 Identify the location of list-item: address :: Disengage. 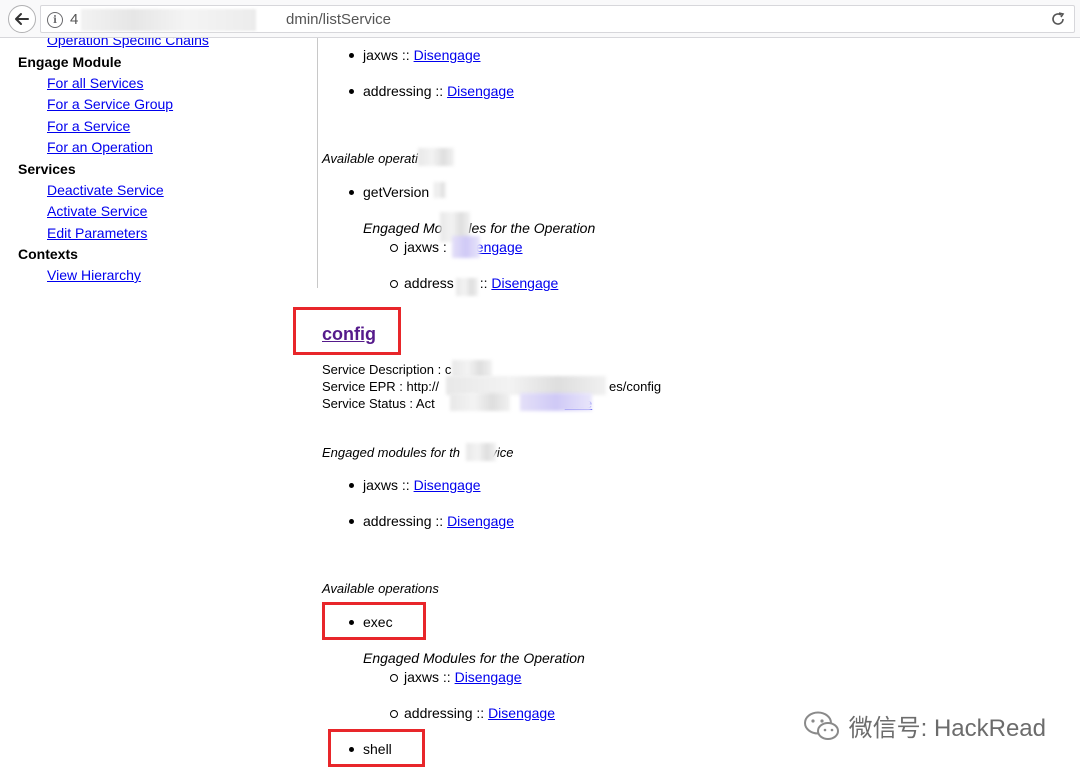
(474, 283).